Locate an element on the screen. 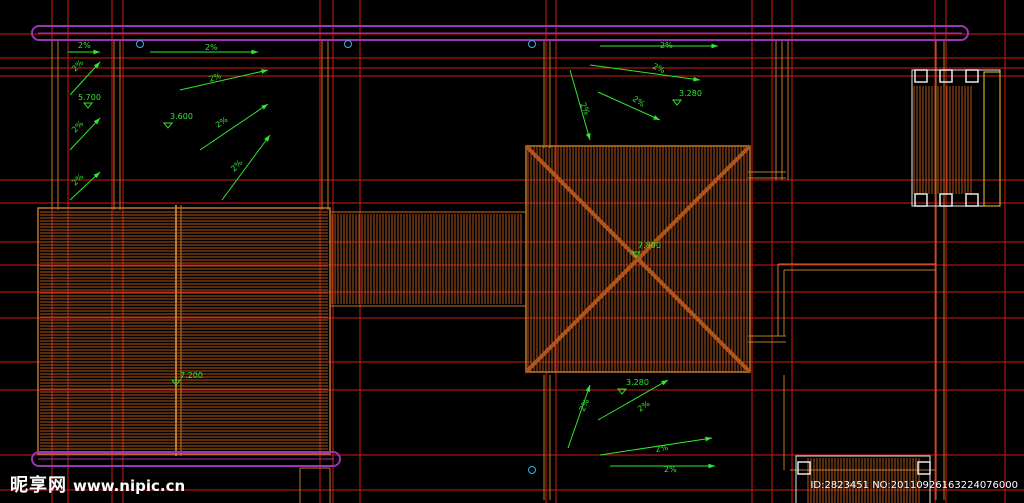 The image size is (1024, 503). watermark-brand: 昵享网 is located at coordinates (38, 485).